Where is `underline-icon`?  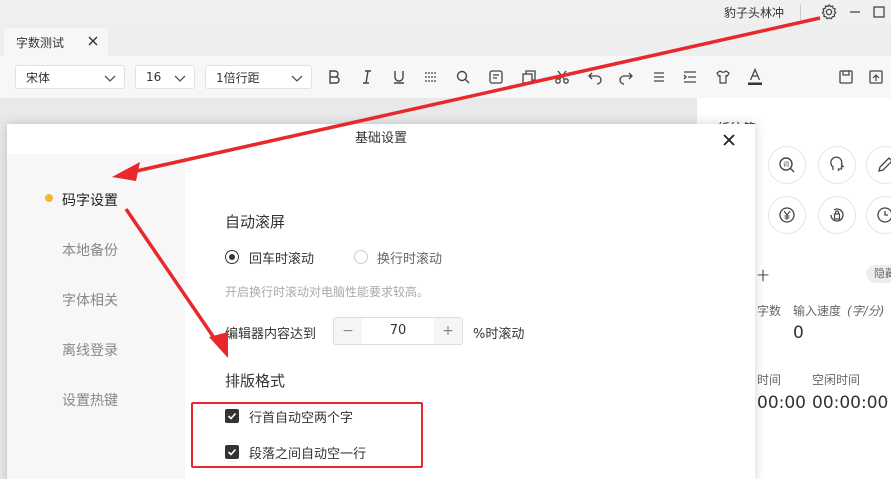 underline-icon is located at coordinates (399, 77).